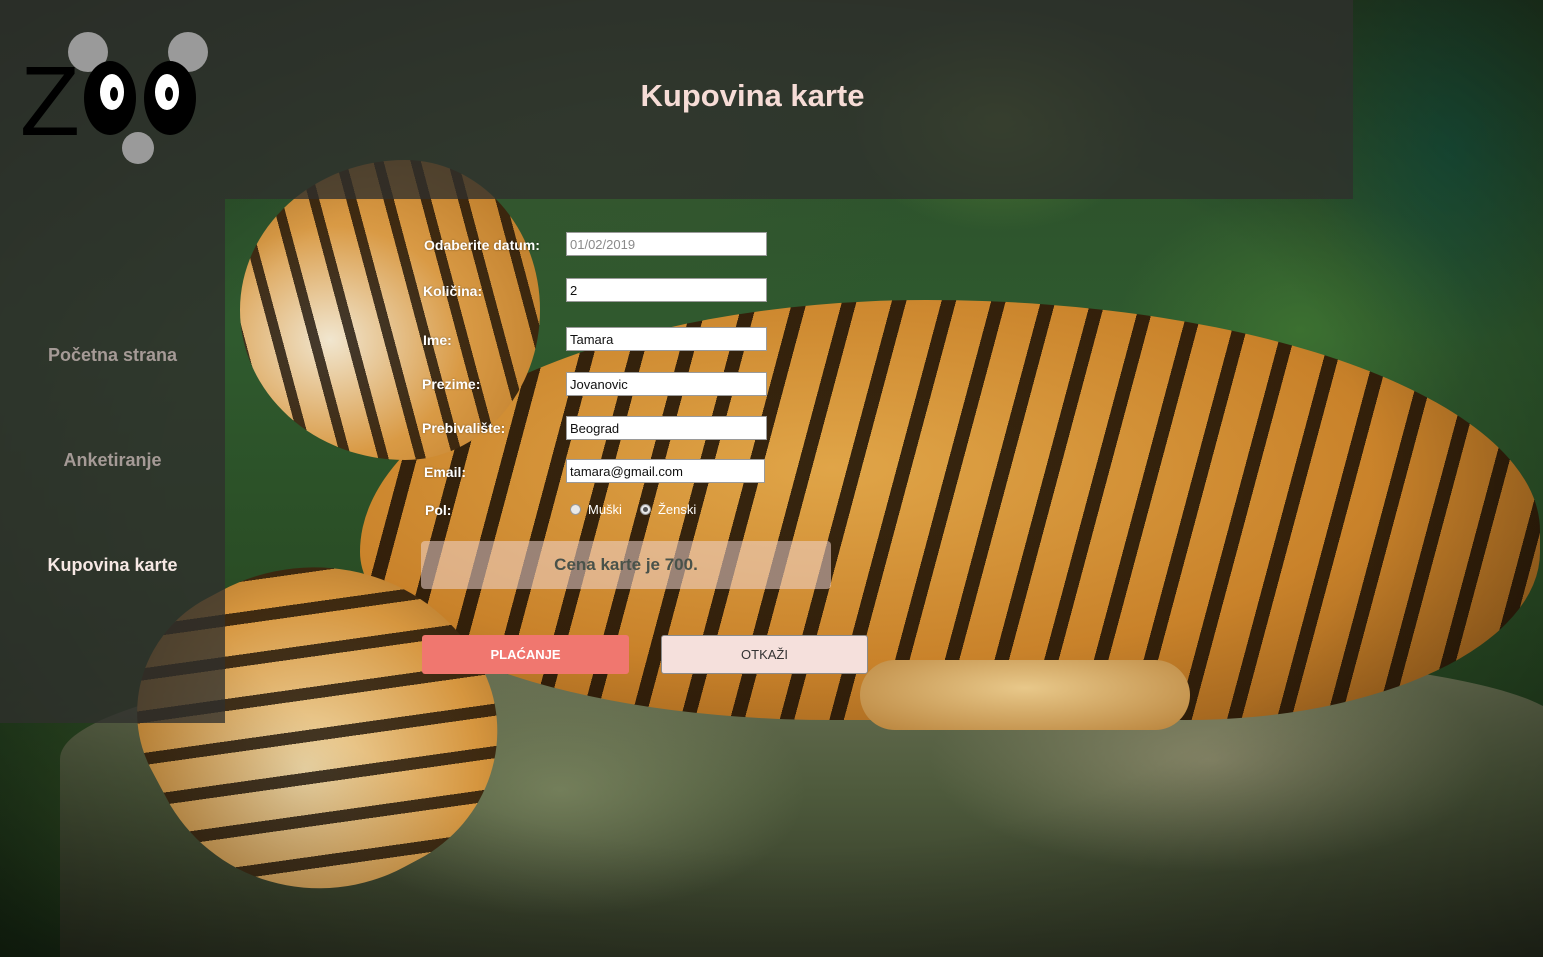 This screenshot has width=1543, height=957. Describe the element at coordinates (117, 97) in the screenshot. I see `zoo-logo: Z` at that location.